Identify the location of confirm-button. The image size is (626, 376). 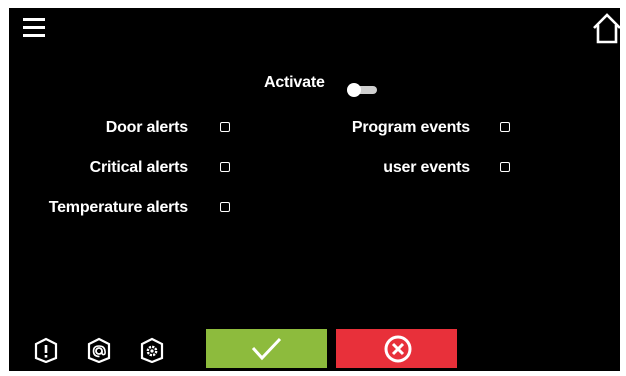
(266, 348).